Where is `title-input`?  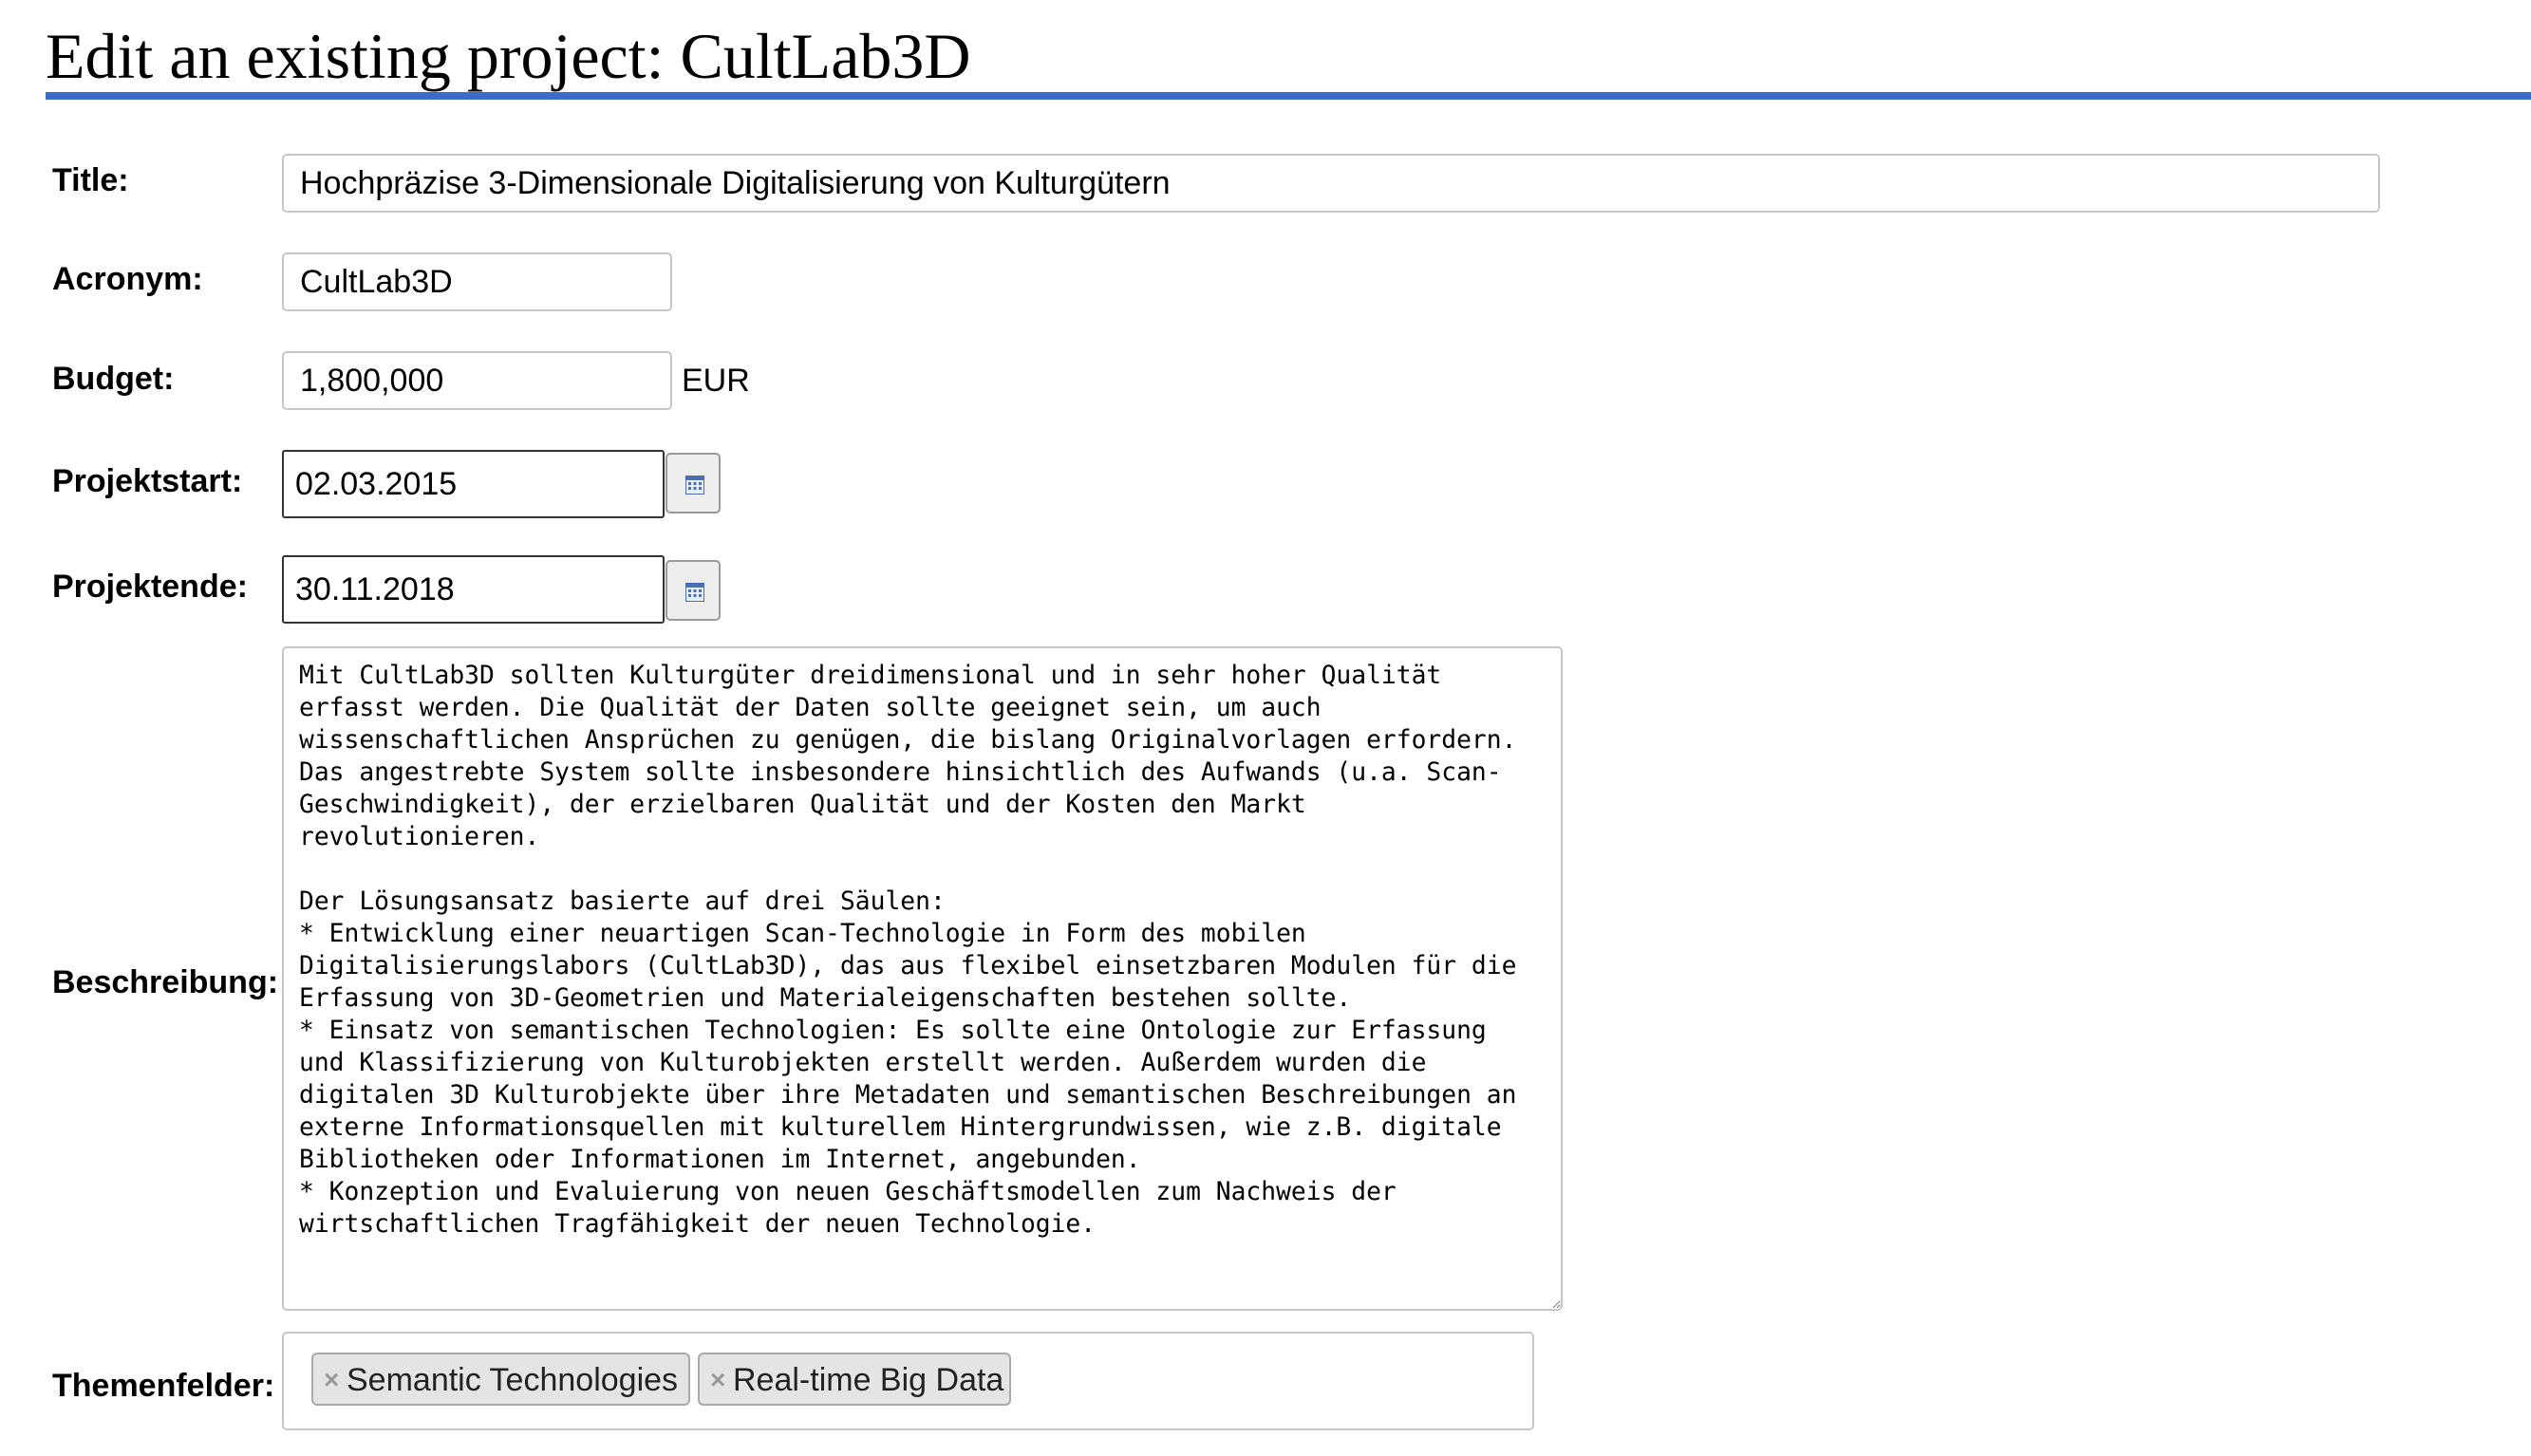
title-input is located at coordinates (1331, 183).